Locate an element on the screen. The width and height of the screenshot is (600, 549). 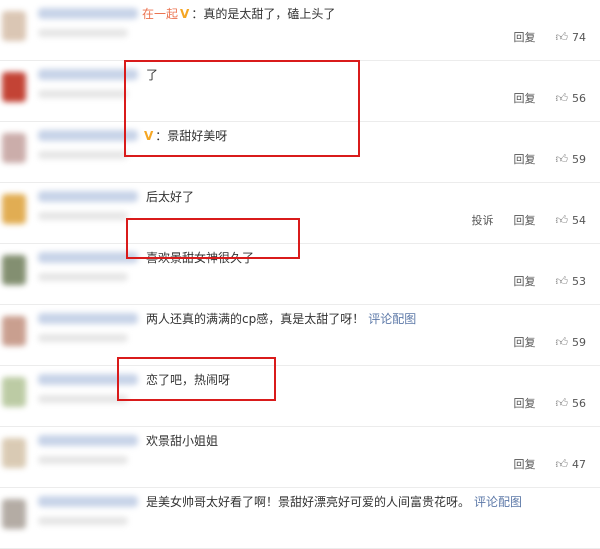
comment-body: 欢景甜小姐姐 is located at coordinates (182, 441).